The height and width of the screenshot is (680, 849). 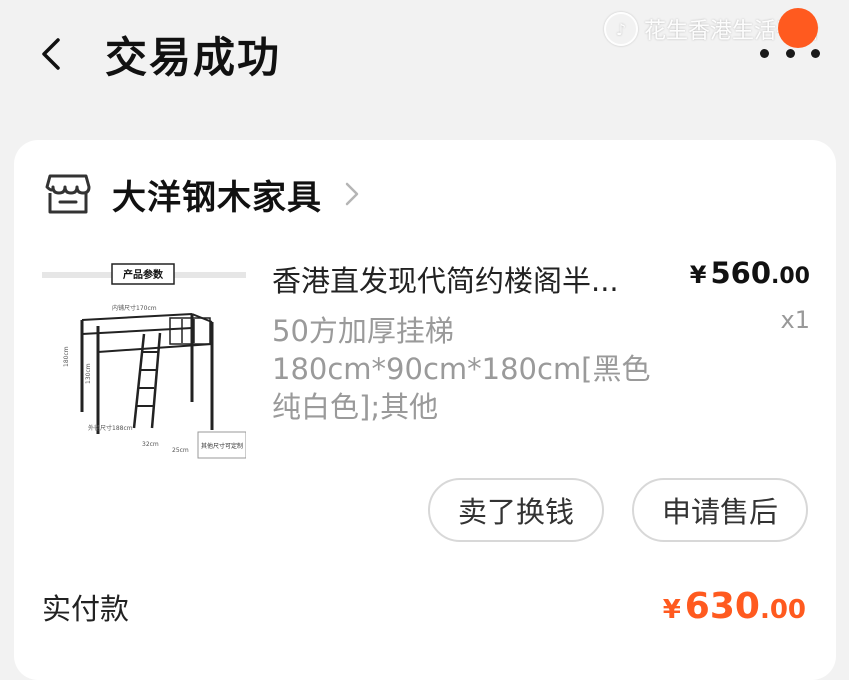 What do you see at coordinates (461, 369) in the screenshot?
I see `product-spec: 50方加厚挂梯 180cm*90cm*180cm[黑色纯白色];其他` at bounding box center [461, 369].